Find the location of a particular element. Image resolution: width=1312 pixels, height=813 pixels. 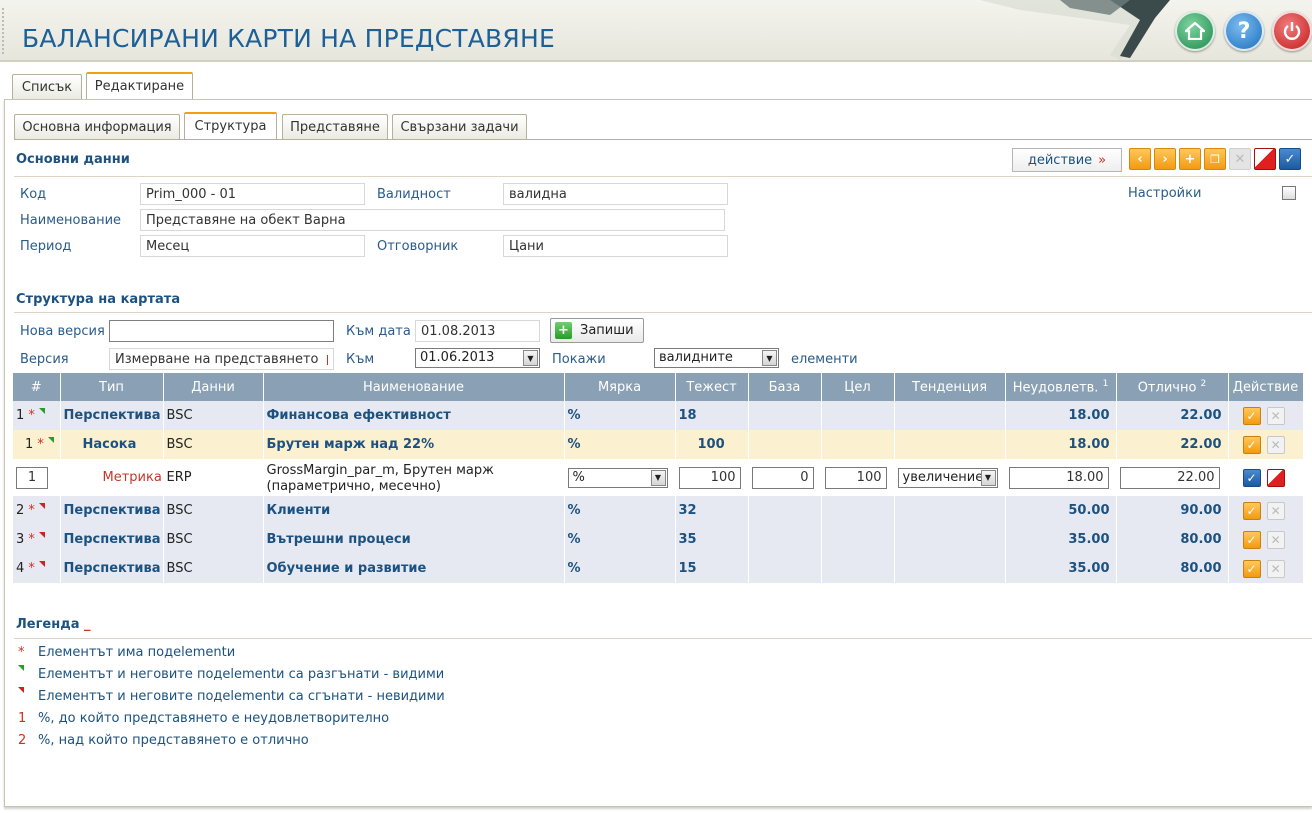

base-input: 0 is located at coordinates (782, 477).